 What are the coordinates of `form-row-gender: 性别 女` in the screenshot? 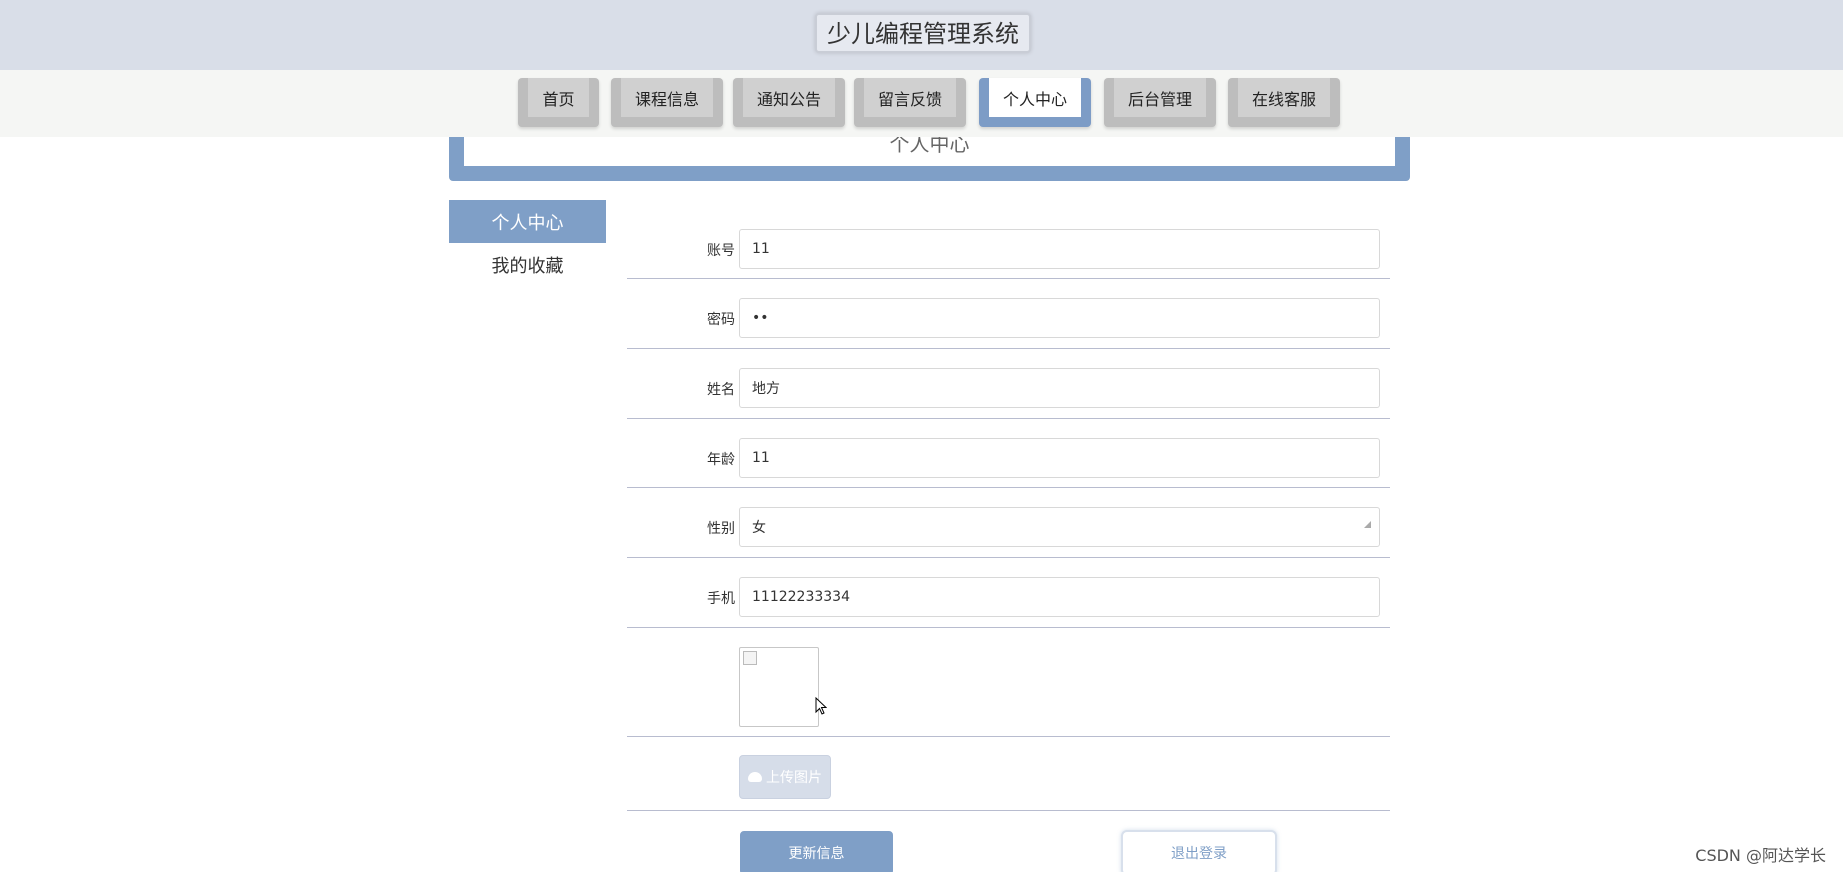 It's located at (1008, 532).